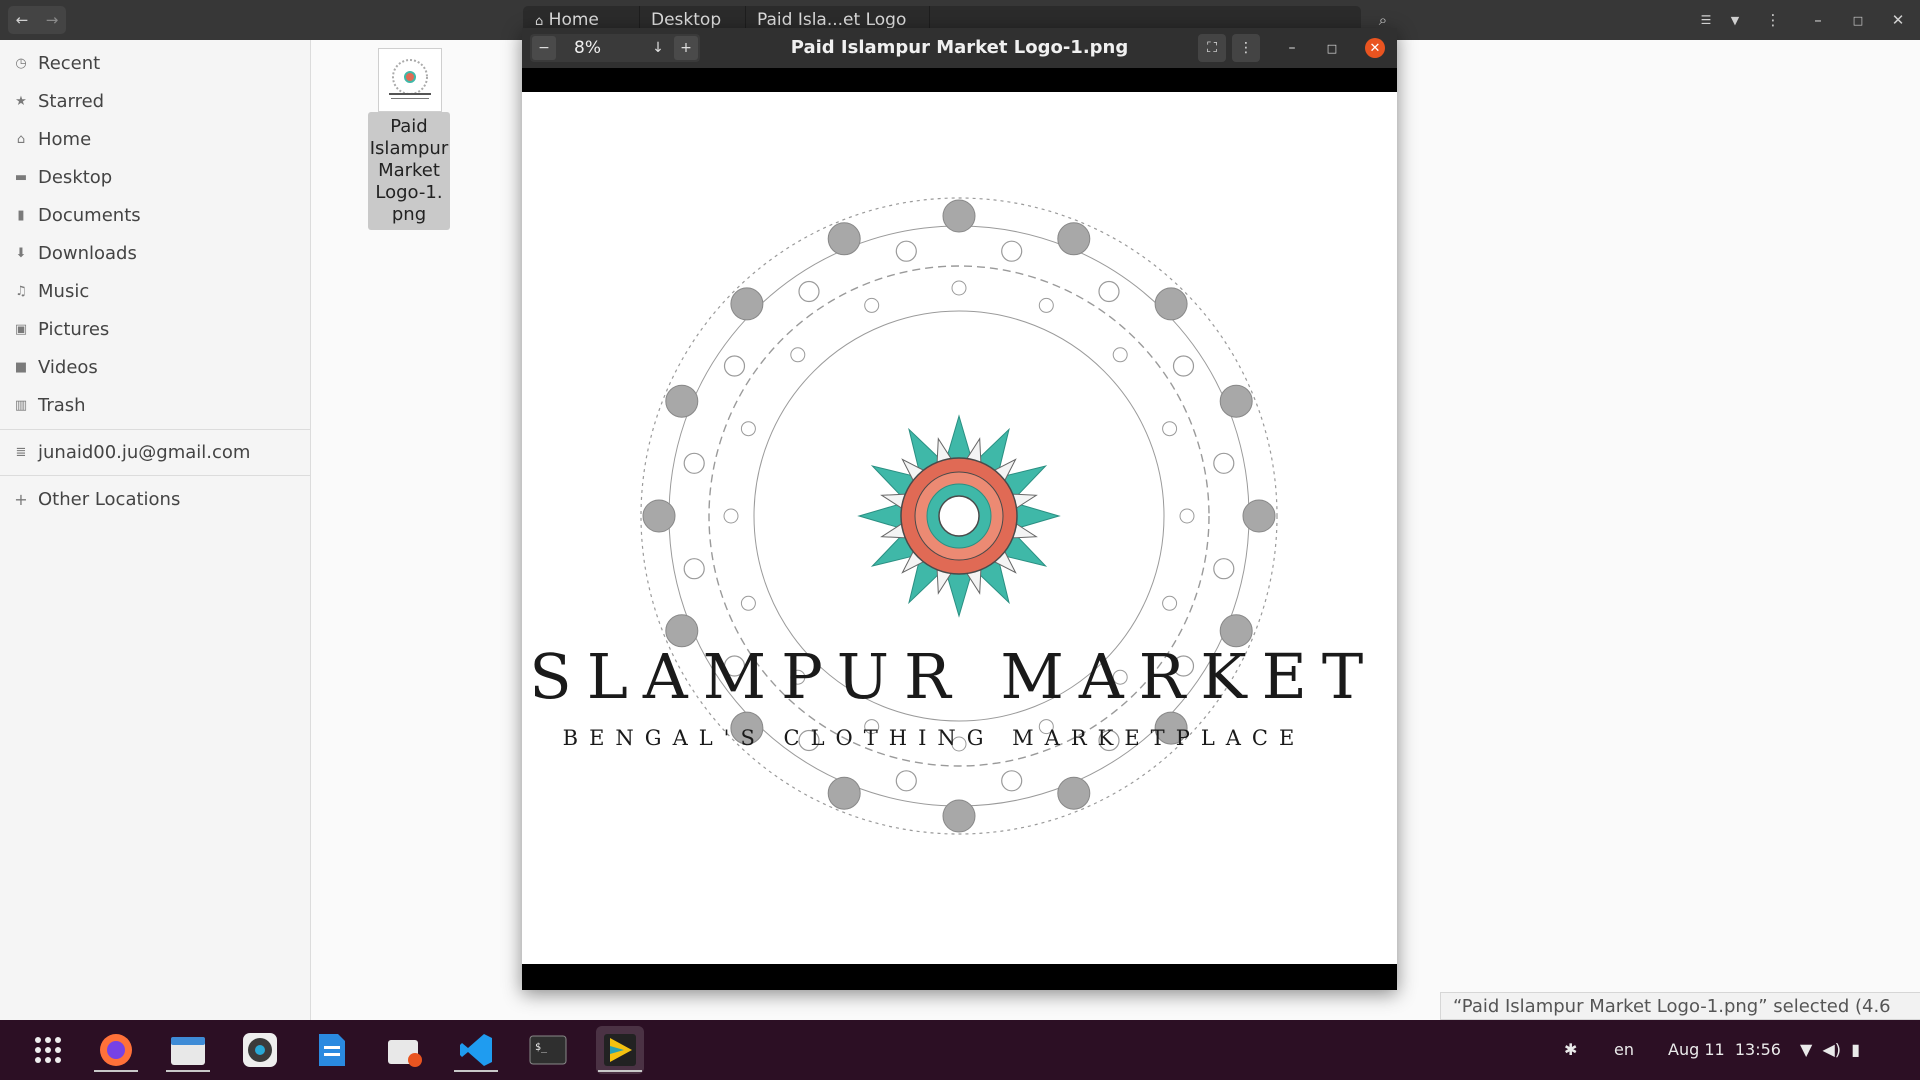 This screenshot has height=1080, width=1920. I want to click on taskbar-firefox, so click(116, 1050).